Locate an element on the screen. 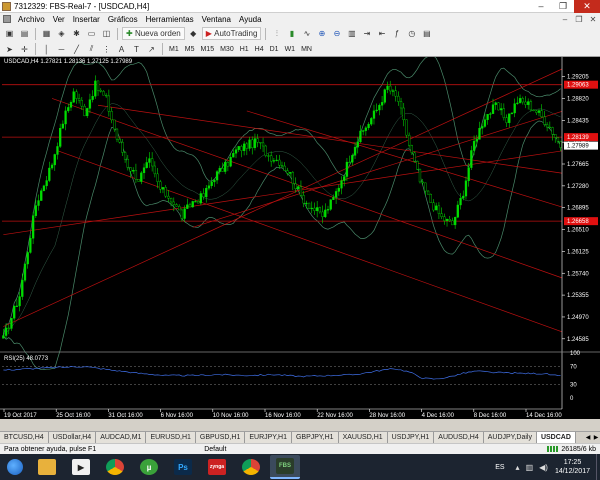 The image size is (600, 480). timeframe-h1: H1 is located at coordinates (244, 49).